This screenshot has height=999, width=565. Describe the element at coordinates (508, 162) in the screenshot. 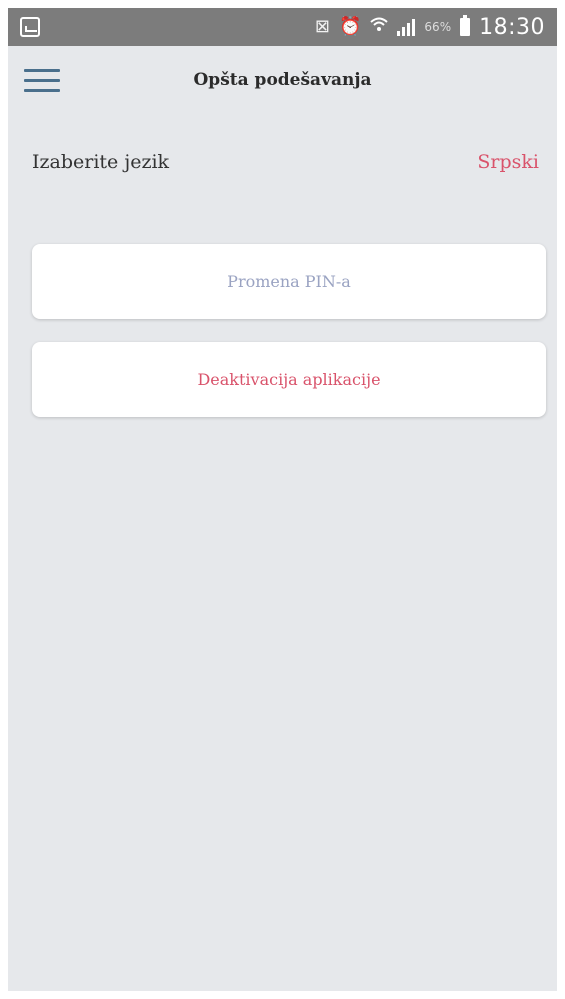

I see `language-value: Srpski` at that location.